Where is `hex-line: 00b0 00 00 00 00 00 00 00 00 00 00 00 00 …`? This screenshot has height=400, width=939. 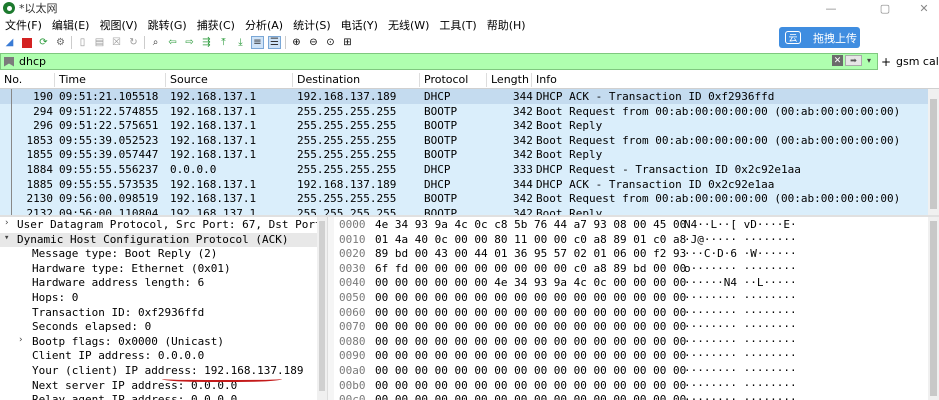
hex-line: 00b0 00 00 00 00 00 00 00 00 00 00 00 00 … is located at coordinates (630, 386).